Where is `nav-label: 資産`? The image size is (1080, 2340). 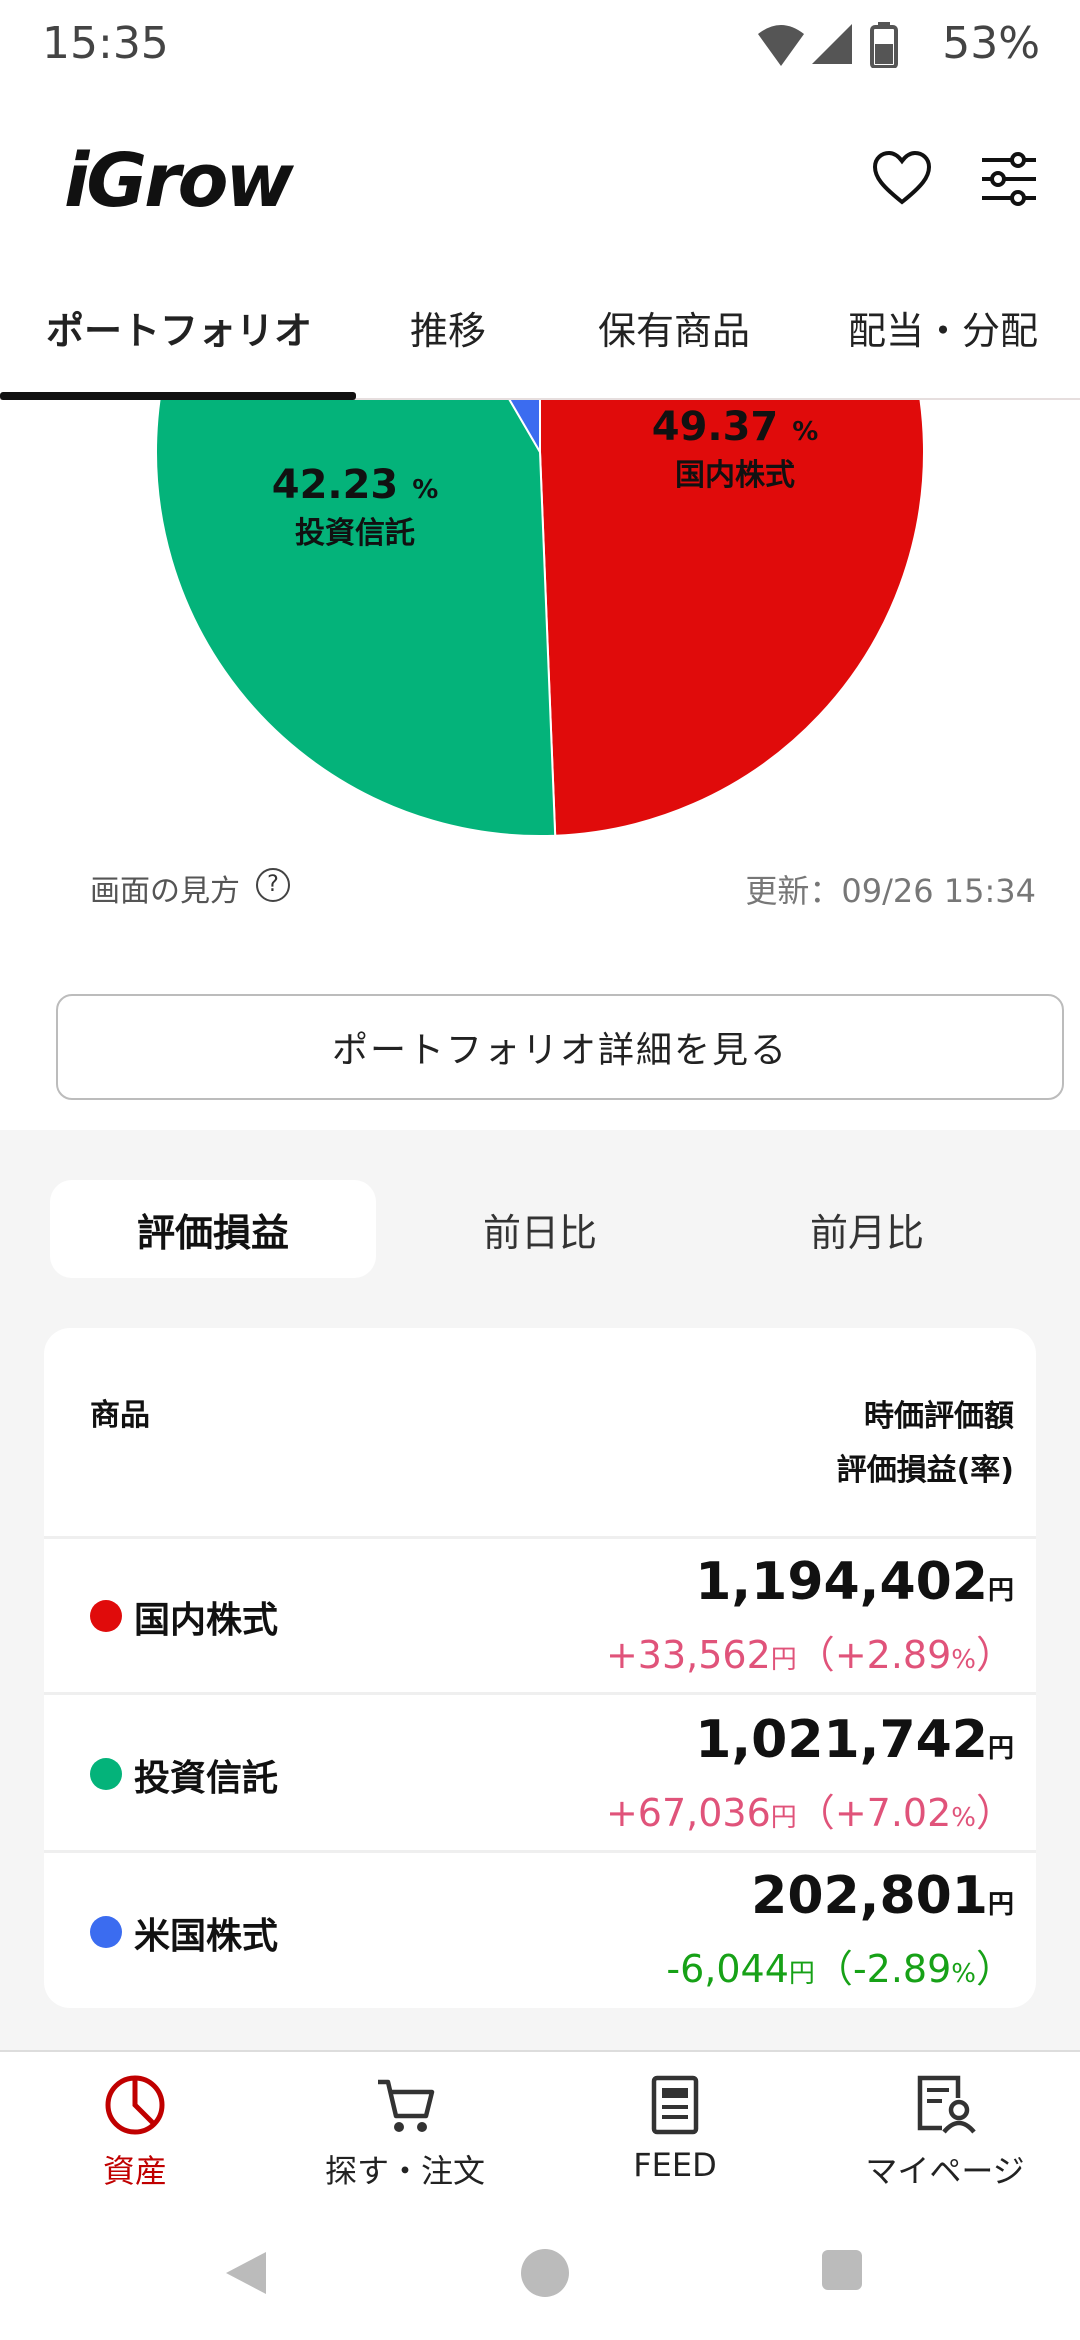 nav-label: 資産 is located at coordinates (134, 2171).